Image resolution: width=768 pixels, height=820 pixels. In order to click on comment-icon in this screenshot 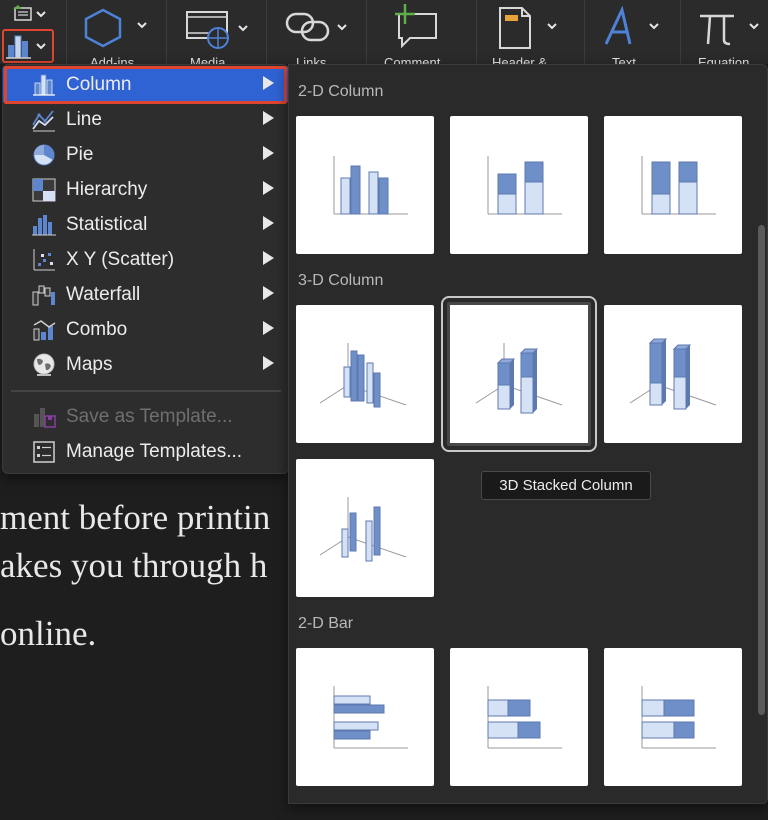, I will do `click(416, 26)`.